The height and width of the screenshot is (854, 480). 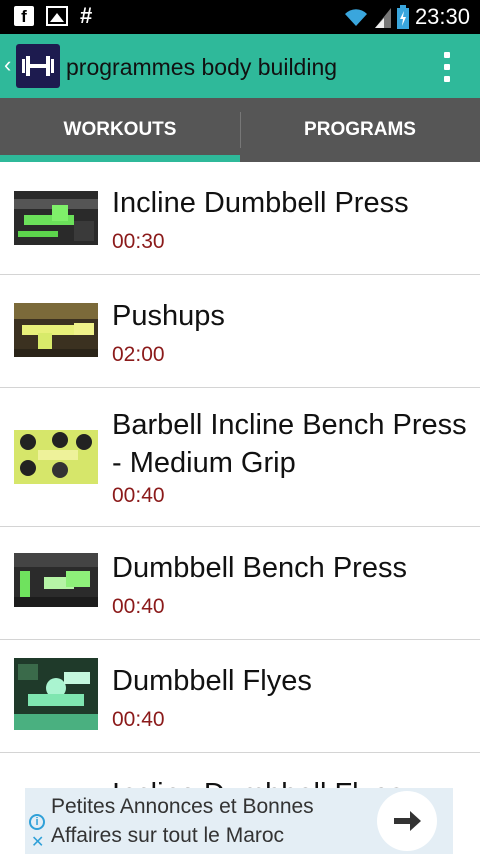 What do you see at coordinates (37, 822) in the screenshot?
I see `info-icon: i` at bounding box center [37, 822].